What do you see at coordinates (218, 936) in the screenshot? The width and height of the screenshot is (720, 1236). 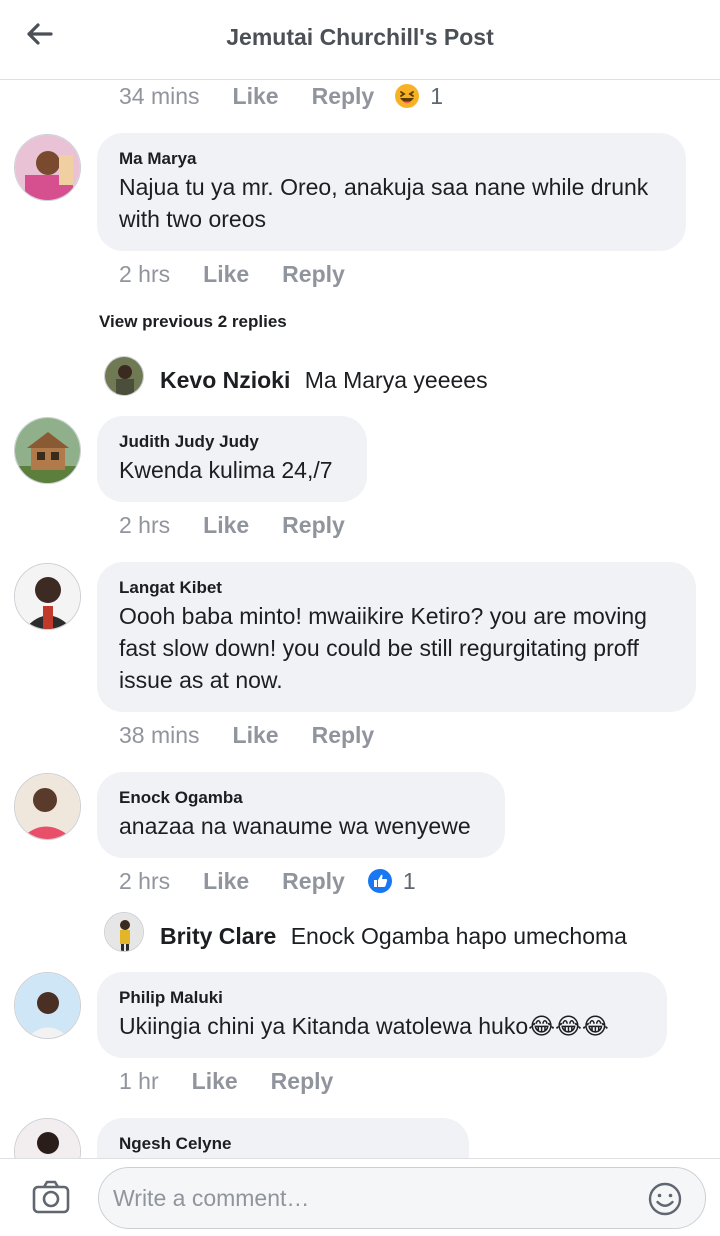 I see `reply-author: Brity Clare` at bounding box center [218, 936].